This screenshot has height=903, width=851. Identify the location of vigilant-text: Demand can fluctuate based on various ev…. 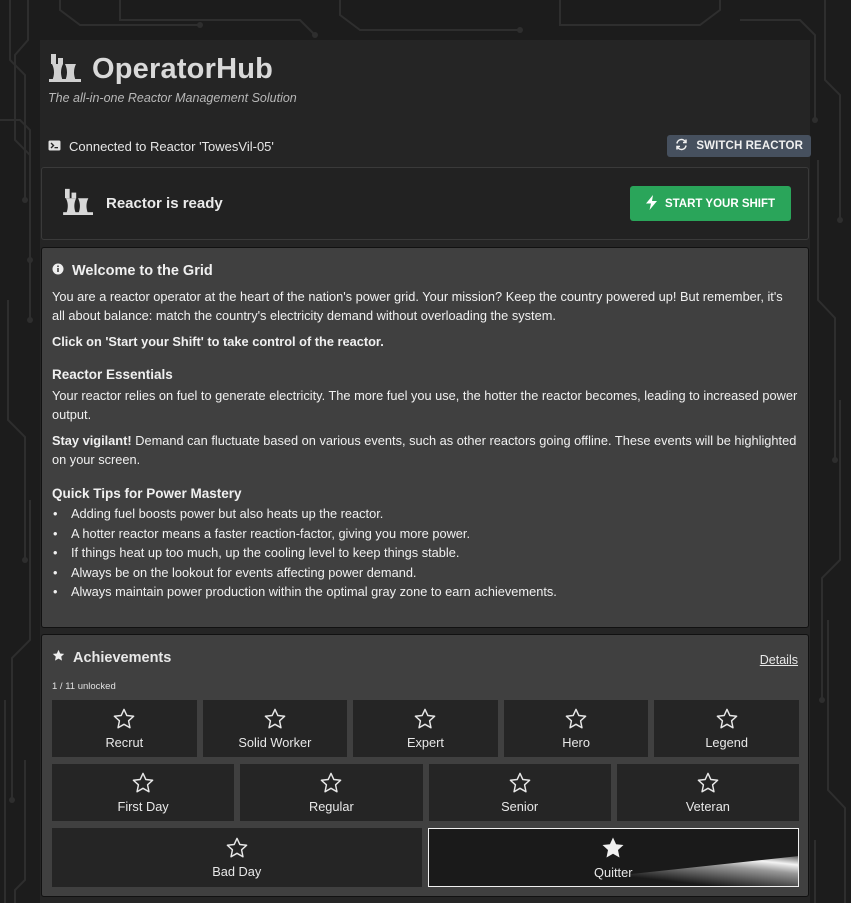
(424, 450).